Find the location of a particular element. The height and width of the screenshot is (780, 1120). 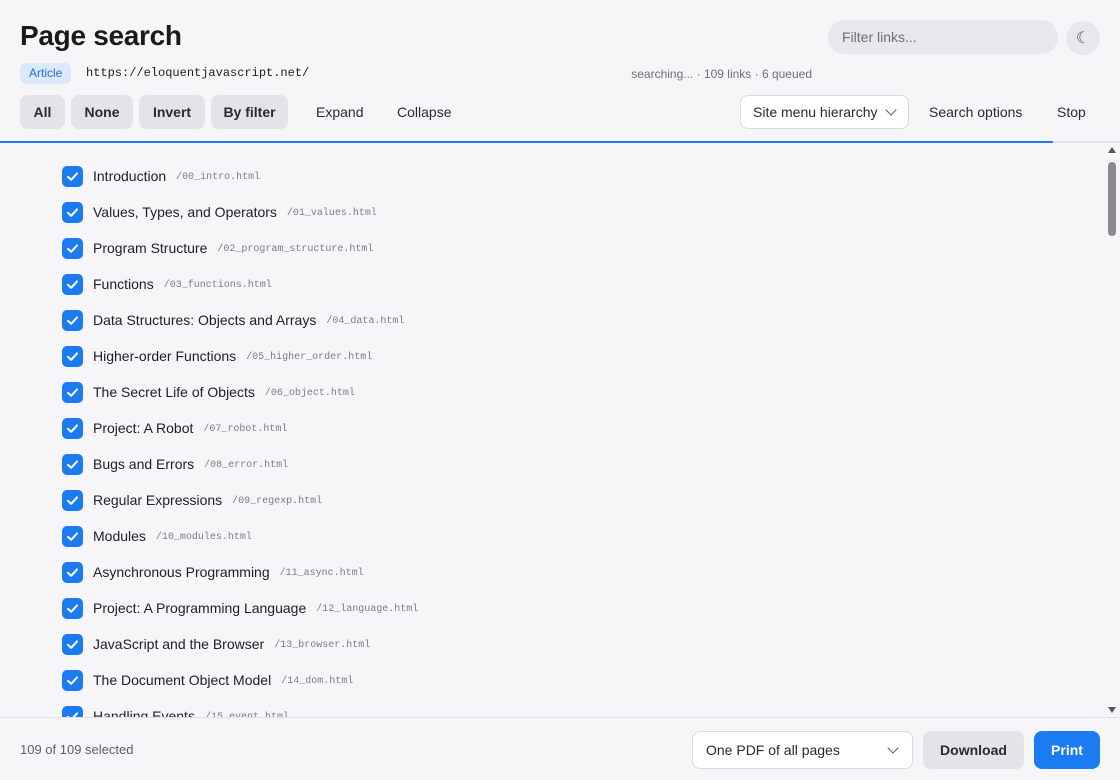

select-none-button: None is located at coordinates (102, 112).